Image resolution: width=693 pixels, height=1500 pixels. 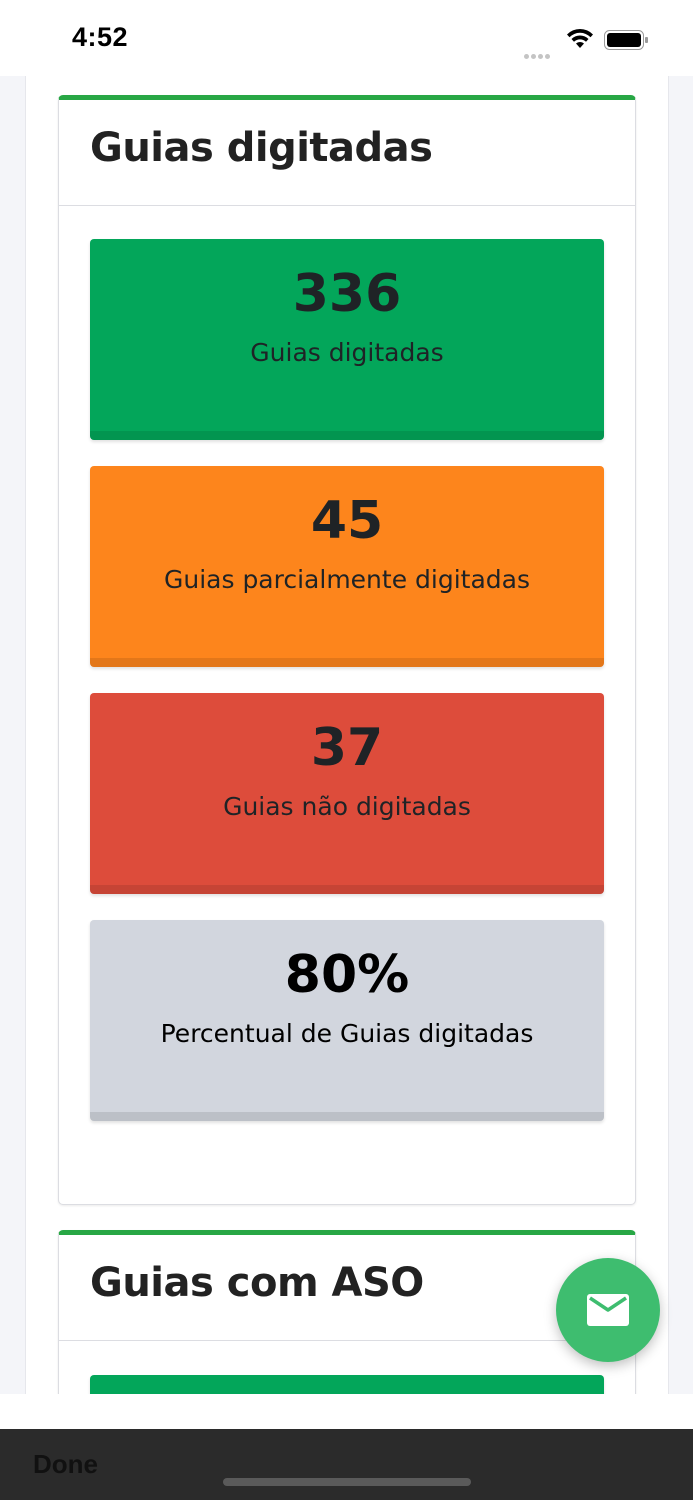 What do you see at coordinates (347, 748) in the screenshot?
I see `stat-value: 37` at bounding box center [347, 748].